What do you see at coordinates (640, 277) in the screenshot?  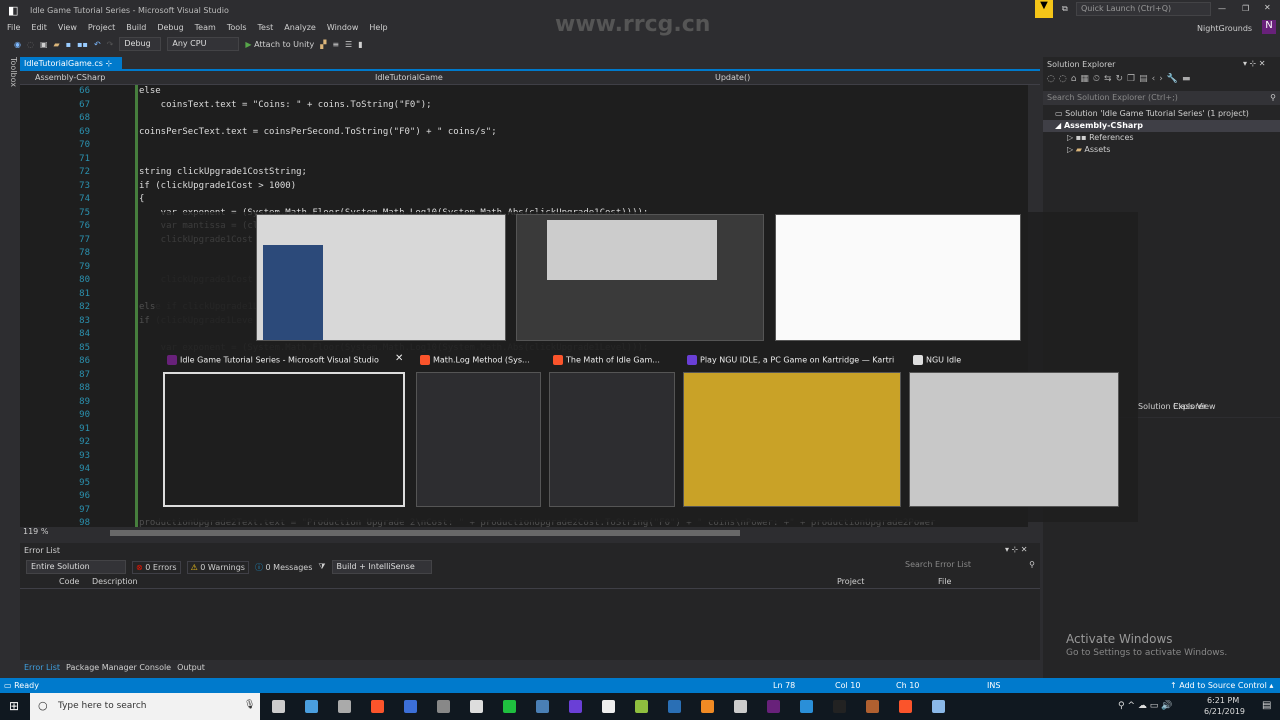 I see `preview-obs` at bounding box center [640, 277].